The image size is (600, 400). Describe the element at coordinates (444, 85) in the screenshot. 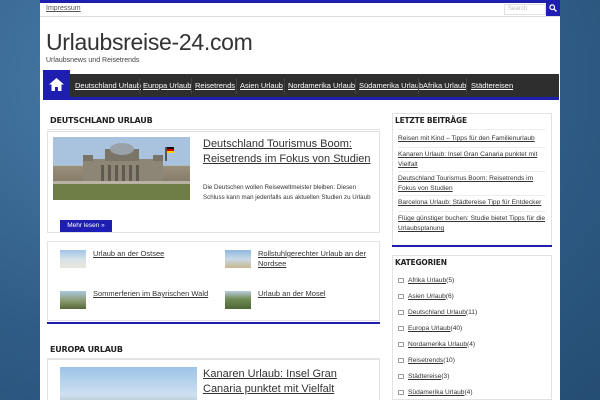

I see `nav-afrika-urlaub: Afrika Urlaub` at that location.